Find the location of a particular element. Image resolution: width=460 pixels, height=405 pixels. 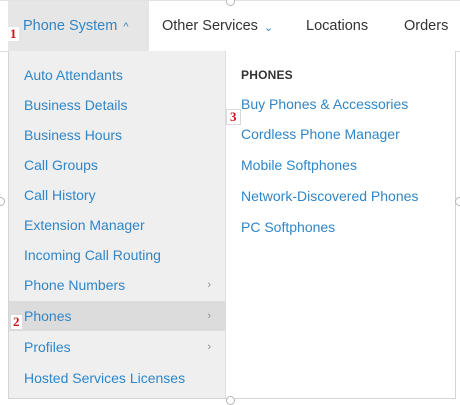

menu-item-hosted-services-licenses: Hosted Services Licenses is located at coordinates (117, 378).